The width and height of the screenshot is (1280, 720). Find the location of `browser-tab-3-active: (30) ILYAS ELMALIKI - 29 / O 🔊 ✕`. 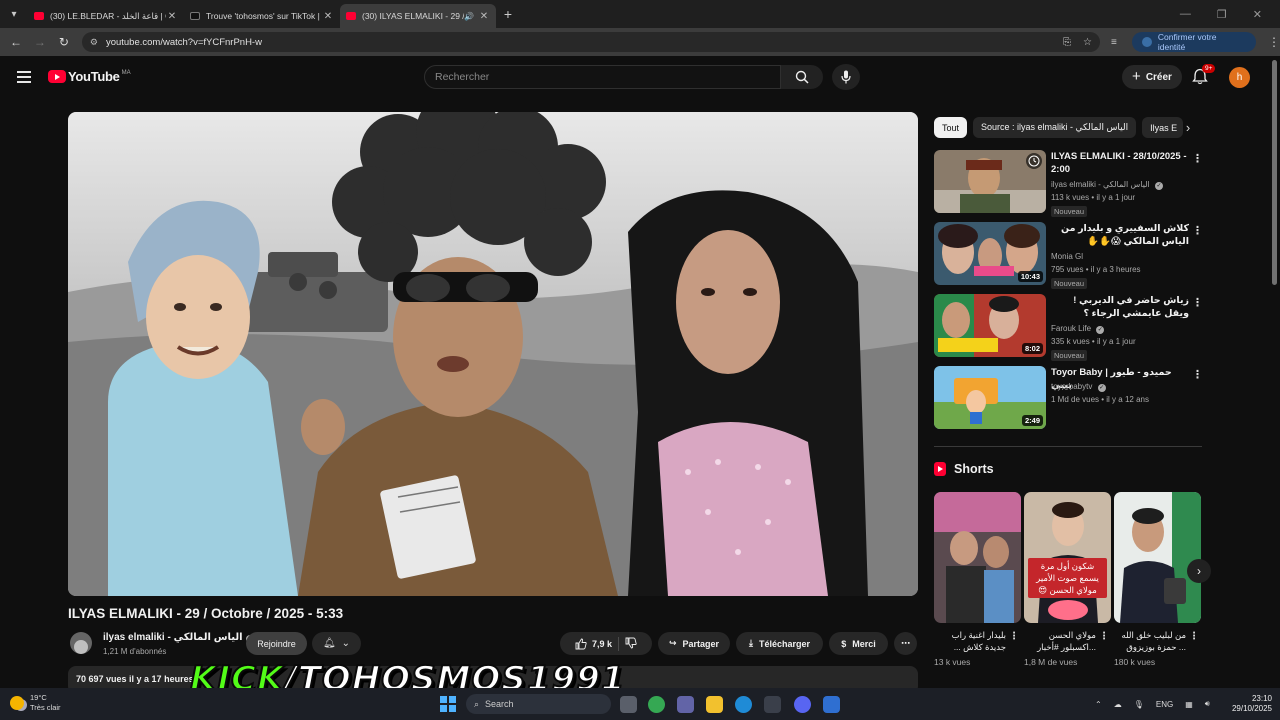

browser-tab-3-active: (30) ILYAS ELMALIKI - 29 / O 🔊 ✕ is located at coordinates (418, 16).